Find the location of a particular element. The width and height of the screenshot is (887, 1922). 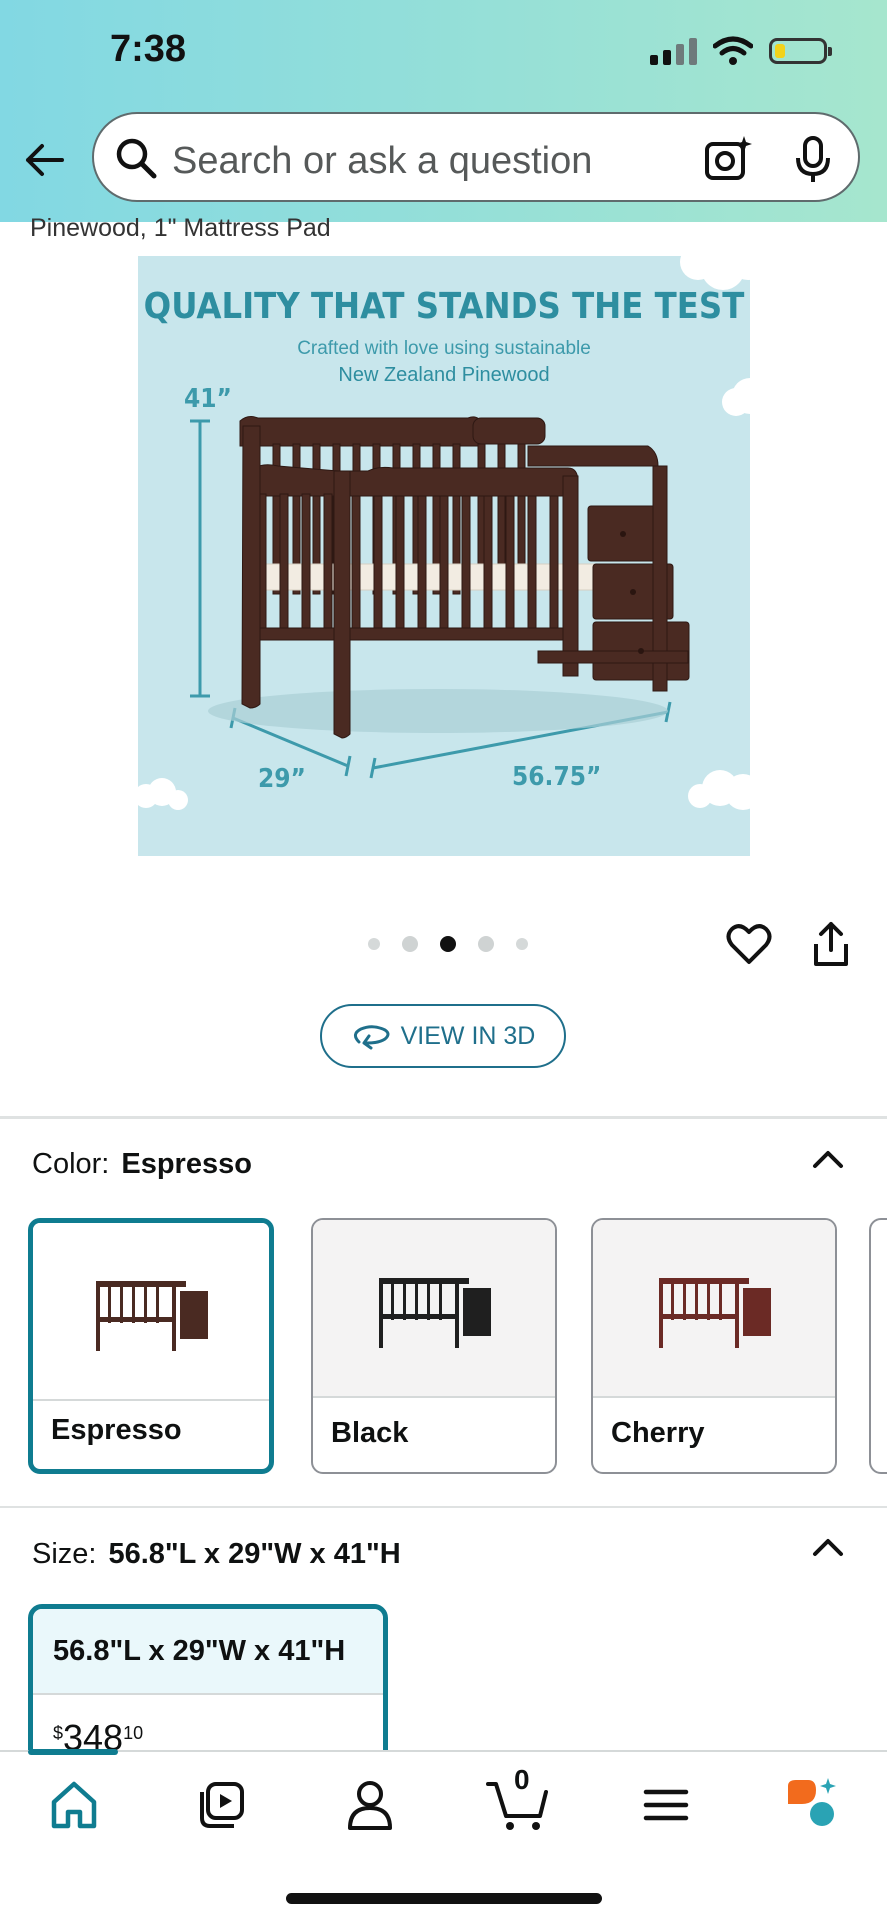

size-option-label: 56.8"L x 29"W x 41"H is located at coordinates (208, 1651).